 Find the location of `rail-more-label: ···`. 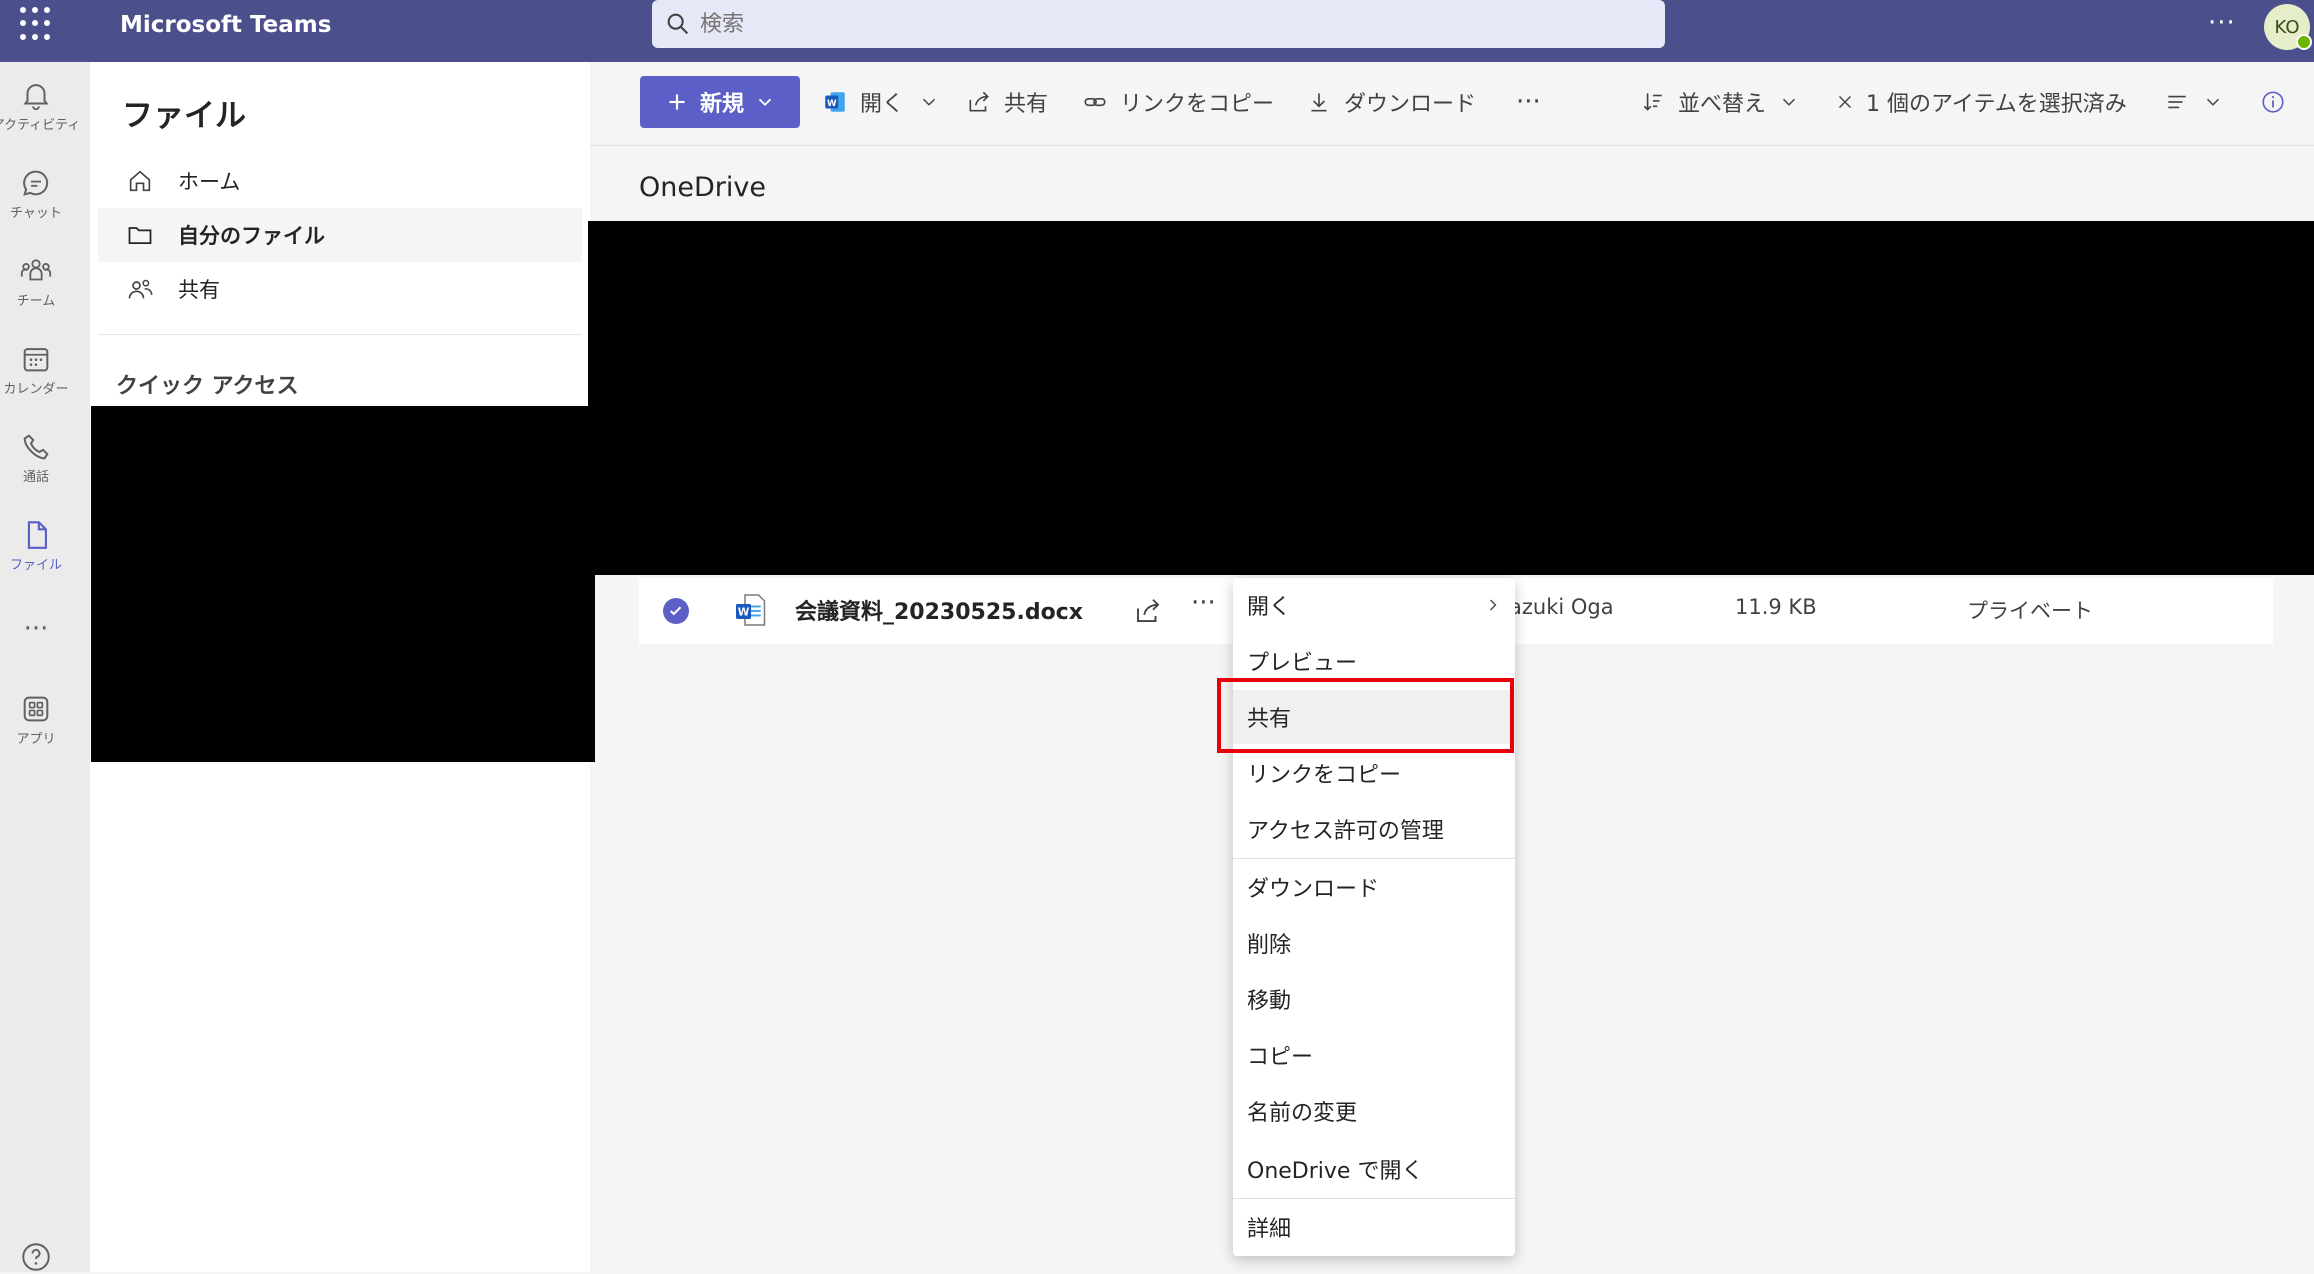

rail-more-label: ··· is located at coordinates (36, 629).